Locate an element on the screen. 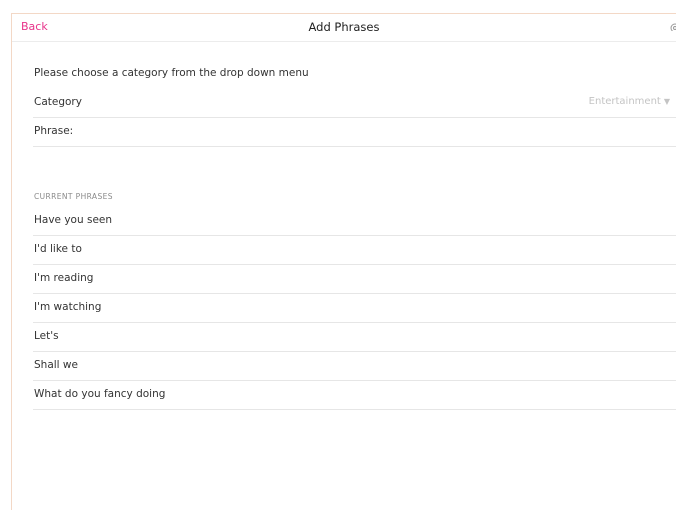 This screenshot has height=510, width=676. phrase-text: What do you fancy doing is located at coordinates (100, 394).